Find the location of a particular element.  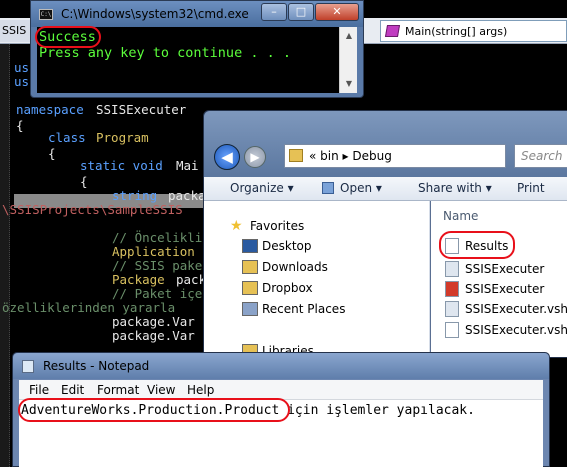

open-icon is located at coordinates (328, 188).